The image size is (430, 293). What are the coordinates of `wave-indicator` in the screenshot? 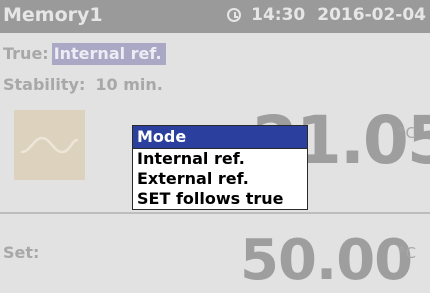 It's located at (49, 145).